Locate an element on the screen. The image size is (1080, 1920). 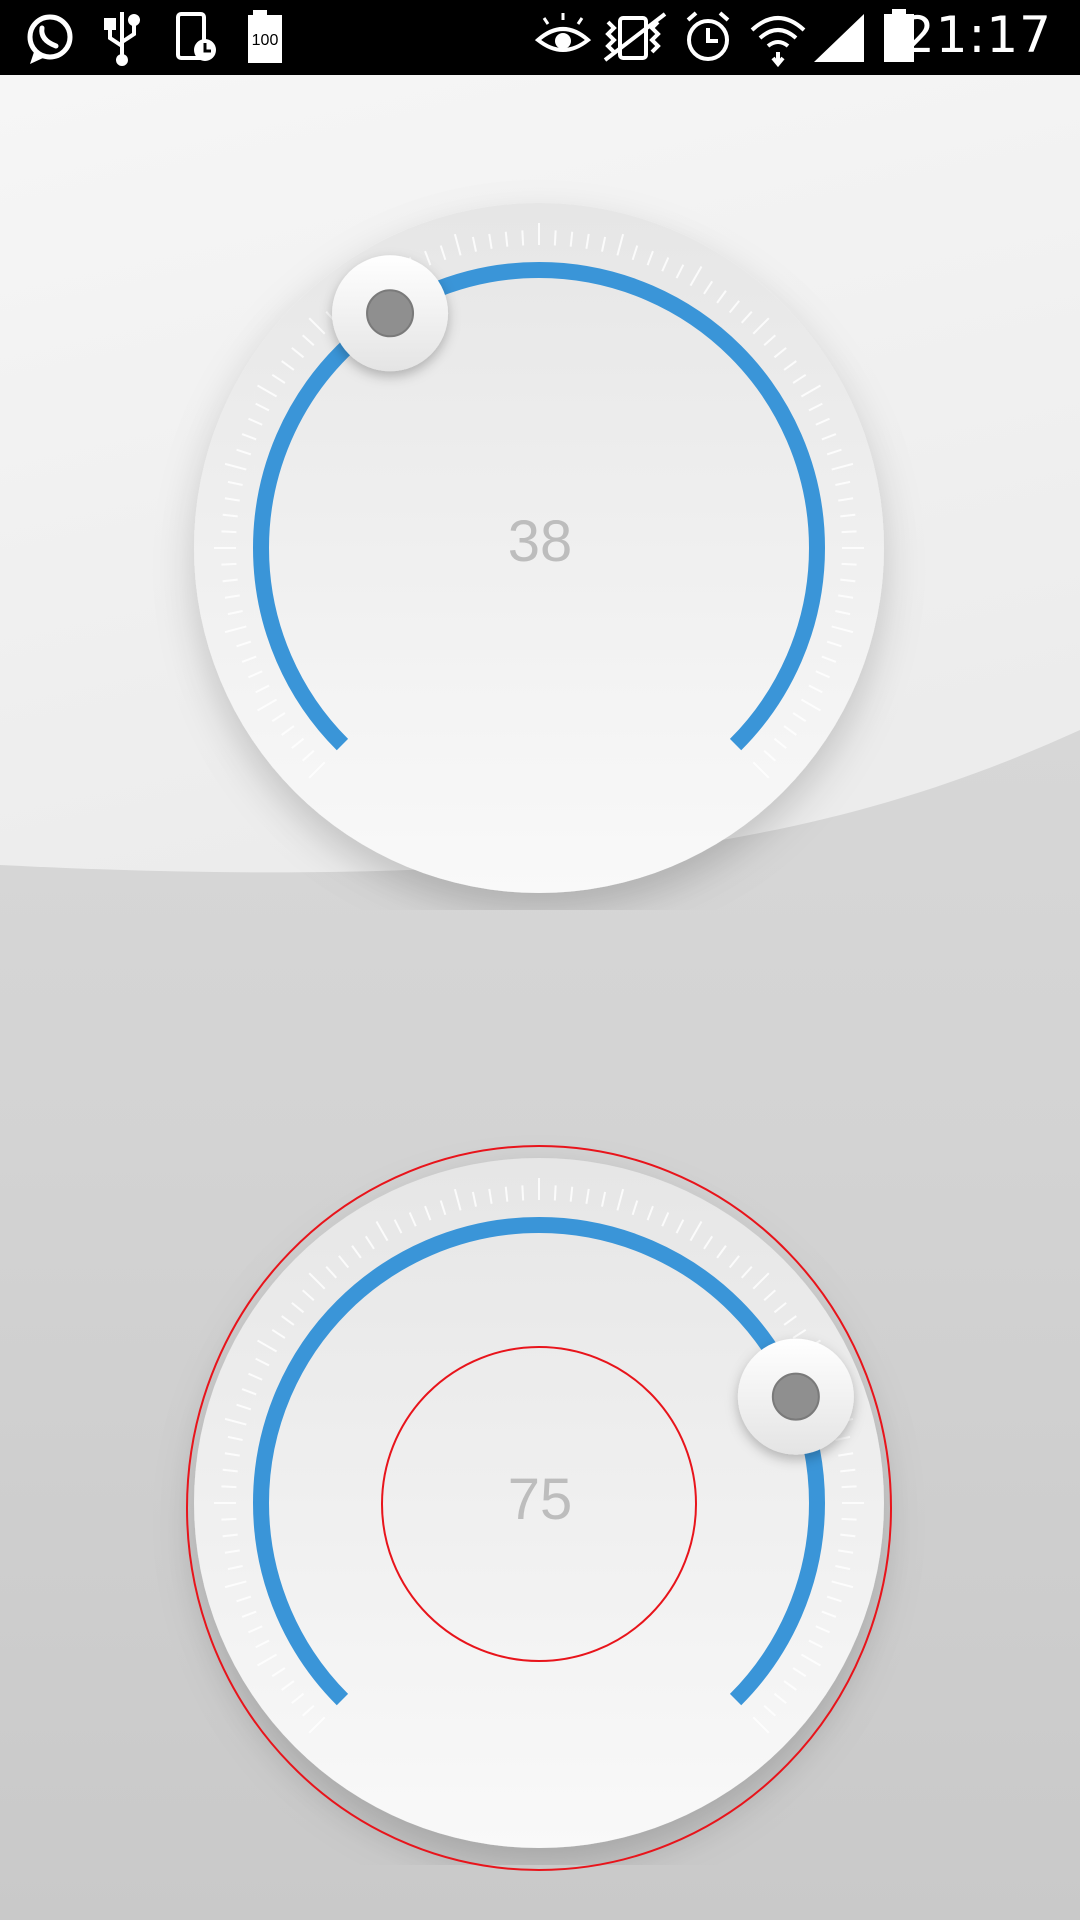
status-bar: 100 21:17 is located at coordinates (540, 37).